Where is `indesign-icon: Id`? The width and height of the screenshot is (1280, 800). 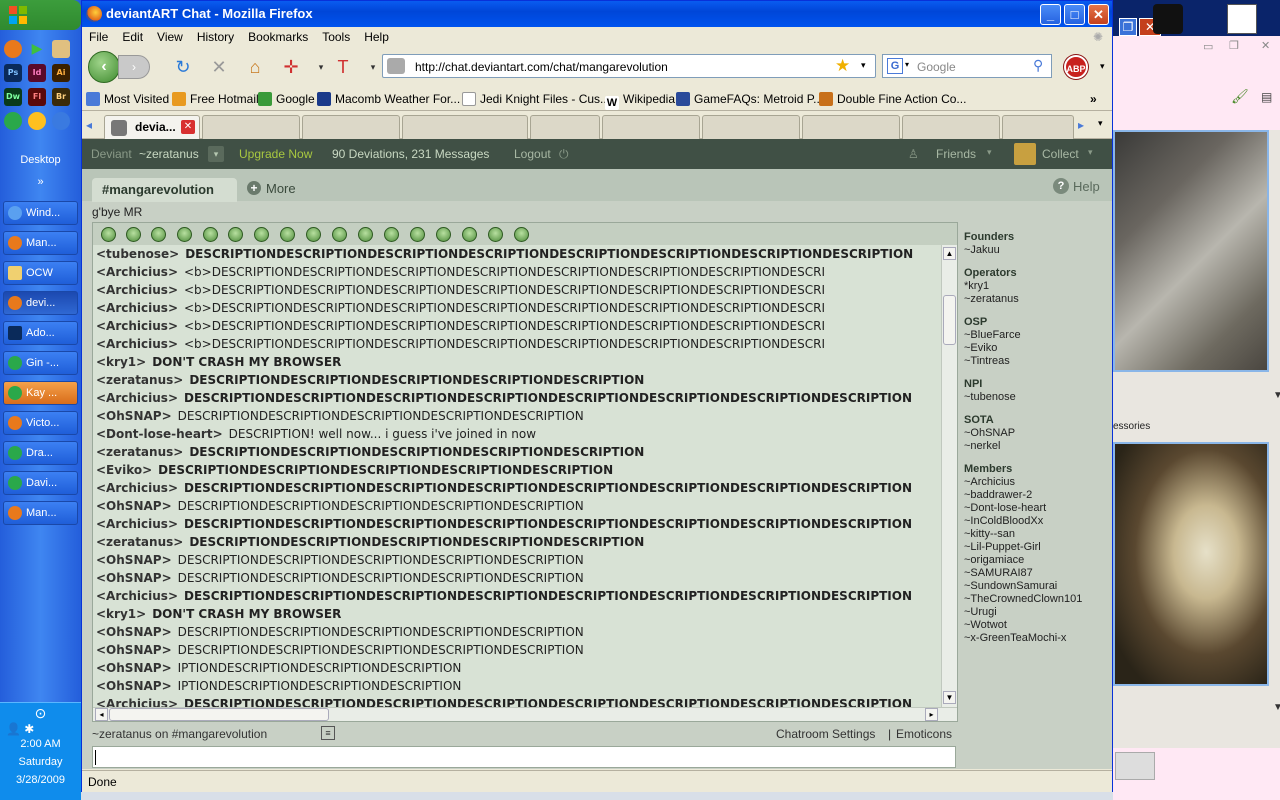 indesign-icon: Id is located at coordinates (37, 73).